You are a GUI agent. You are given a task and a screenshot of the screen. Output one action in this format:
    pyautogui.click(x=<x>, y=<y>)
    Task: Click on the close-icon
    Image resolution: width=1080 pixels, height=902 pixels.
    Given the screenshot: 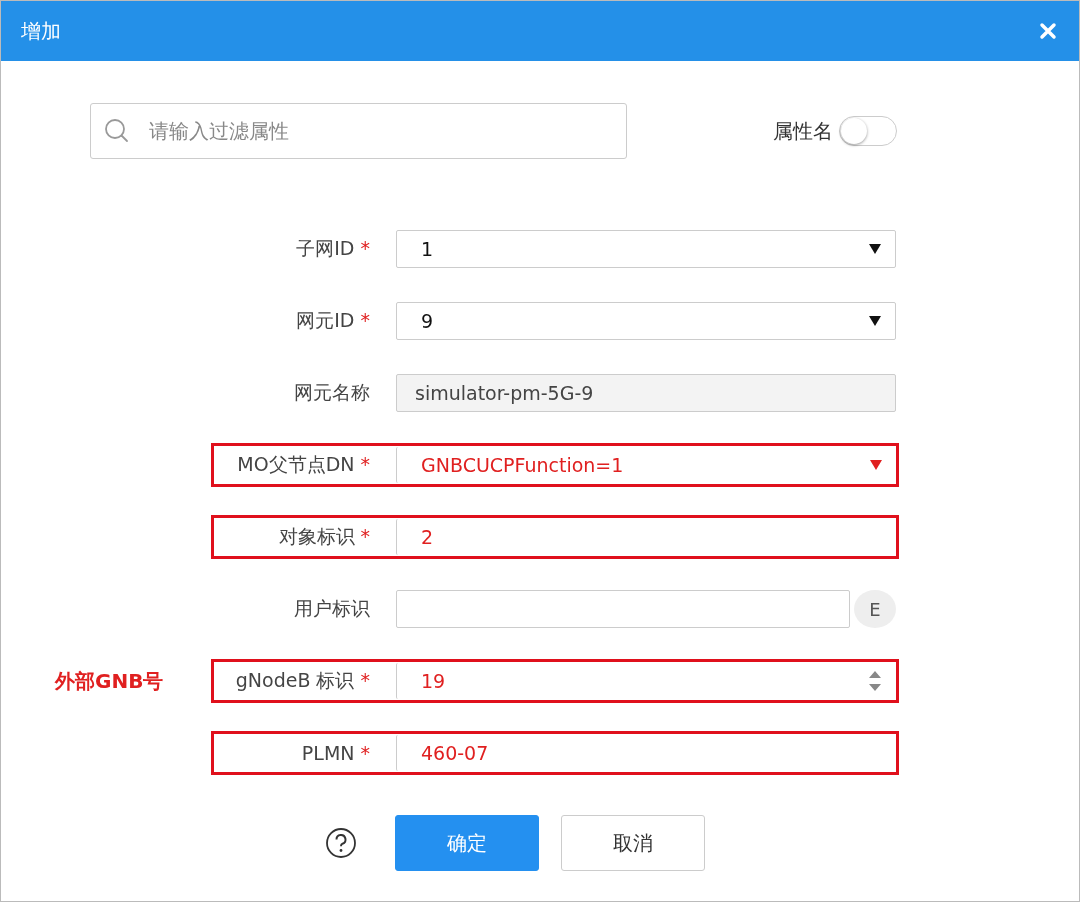 What is the action you would take?
    pyautogui.click(x=1048, y=31)
    